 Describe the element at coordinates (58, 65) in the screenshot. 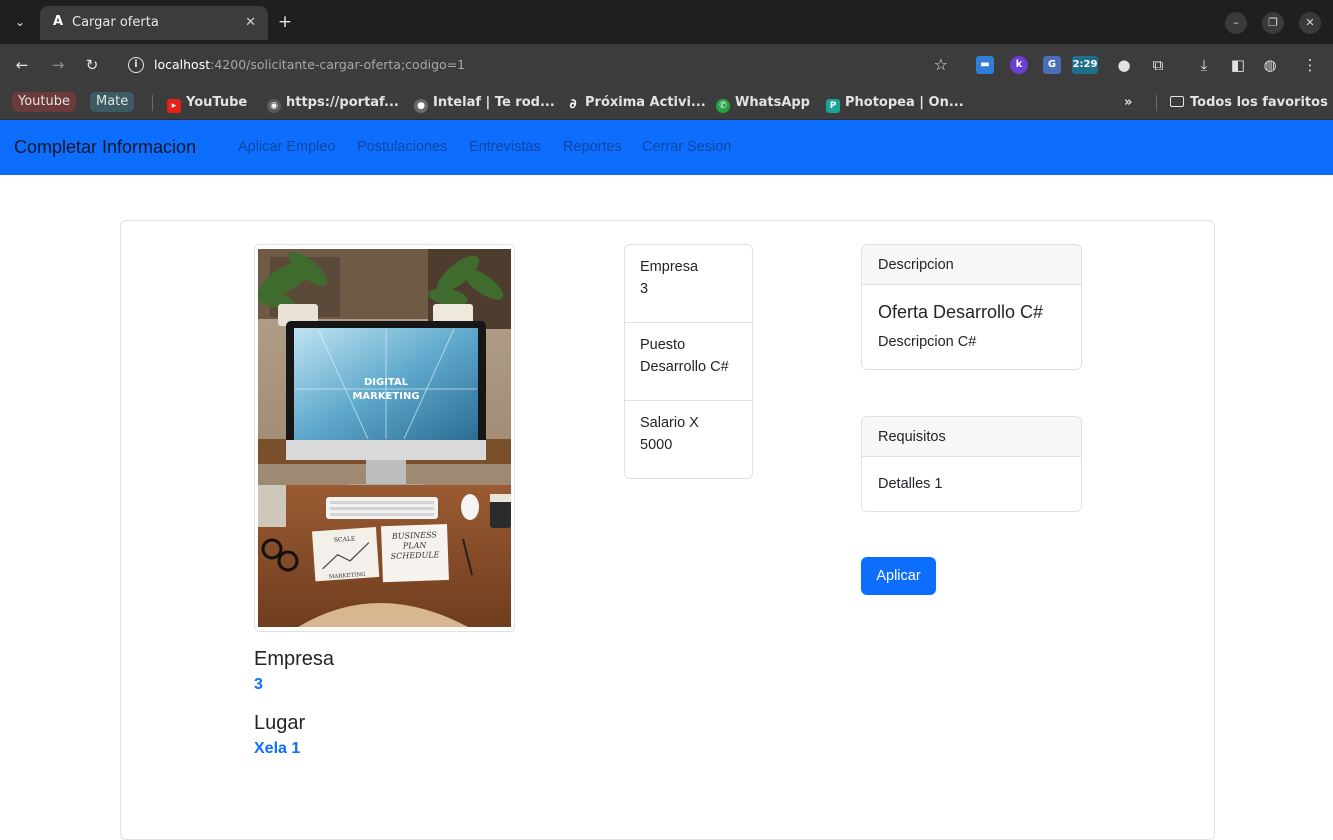

I see `forward-arrow-icon: →` at that location.